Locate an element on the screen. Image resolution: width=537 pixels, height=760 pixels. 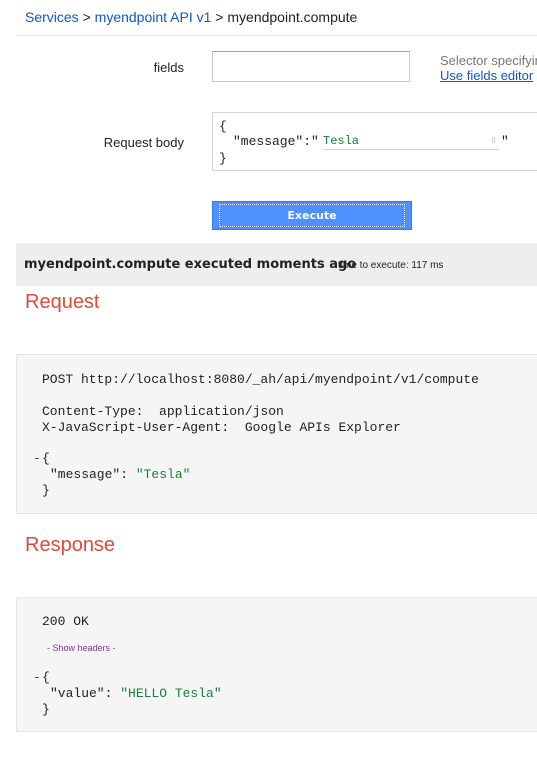
executed-message: myendpoint.compute executed moments ago is located at coordinates (190, 264).